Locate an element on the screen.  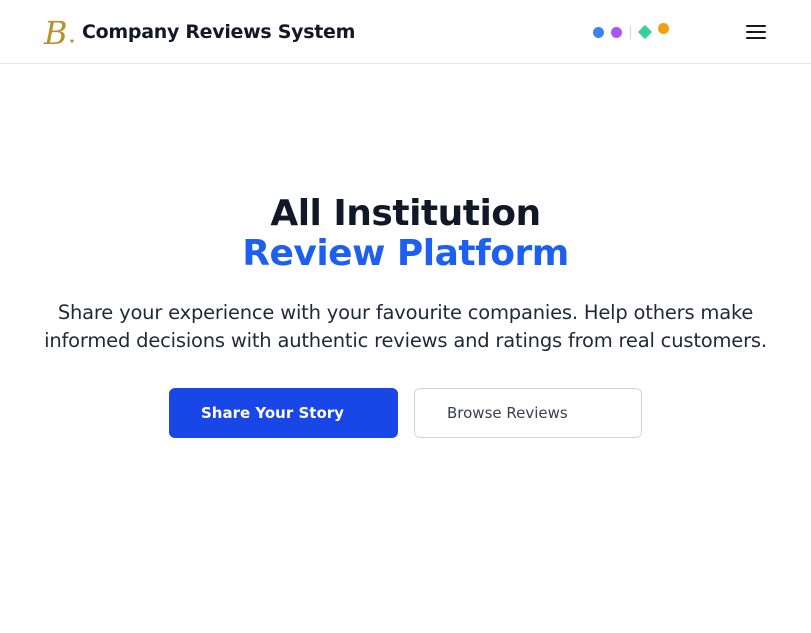
brand-logo-icon: B is located at coordinates (58, 32).